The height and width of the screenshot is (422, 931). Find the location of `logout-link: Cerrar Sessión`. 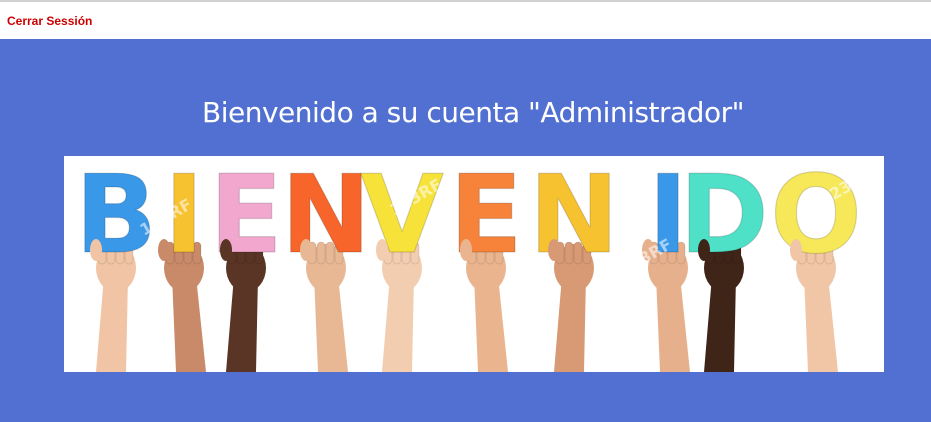

logout-link: Cerrar Sessión is located at coordinates (49, 21).